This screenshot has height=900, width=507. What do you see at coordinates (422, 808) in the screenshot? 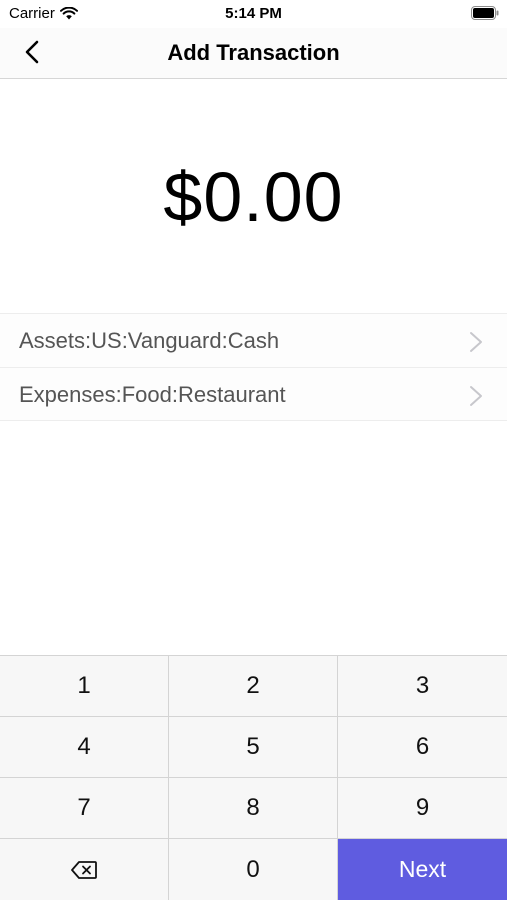
I see `key-9: 9` at bounding box center [422, 808].